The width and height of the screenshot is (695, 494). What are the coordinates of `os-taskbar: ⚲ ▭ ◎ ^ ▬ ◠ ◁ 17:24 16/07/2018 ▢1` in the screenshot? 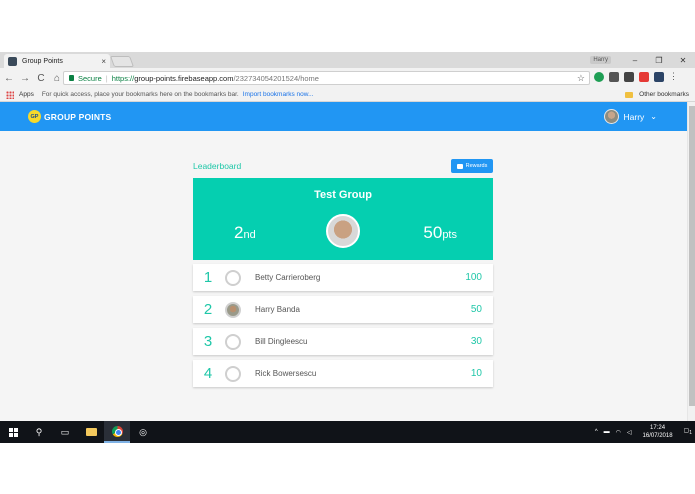 It's located at (347, 432).